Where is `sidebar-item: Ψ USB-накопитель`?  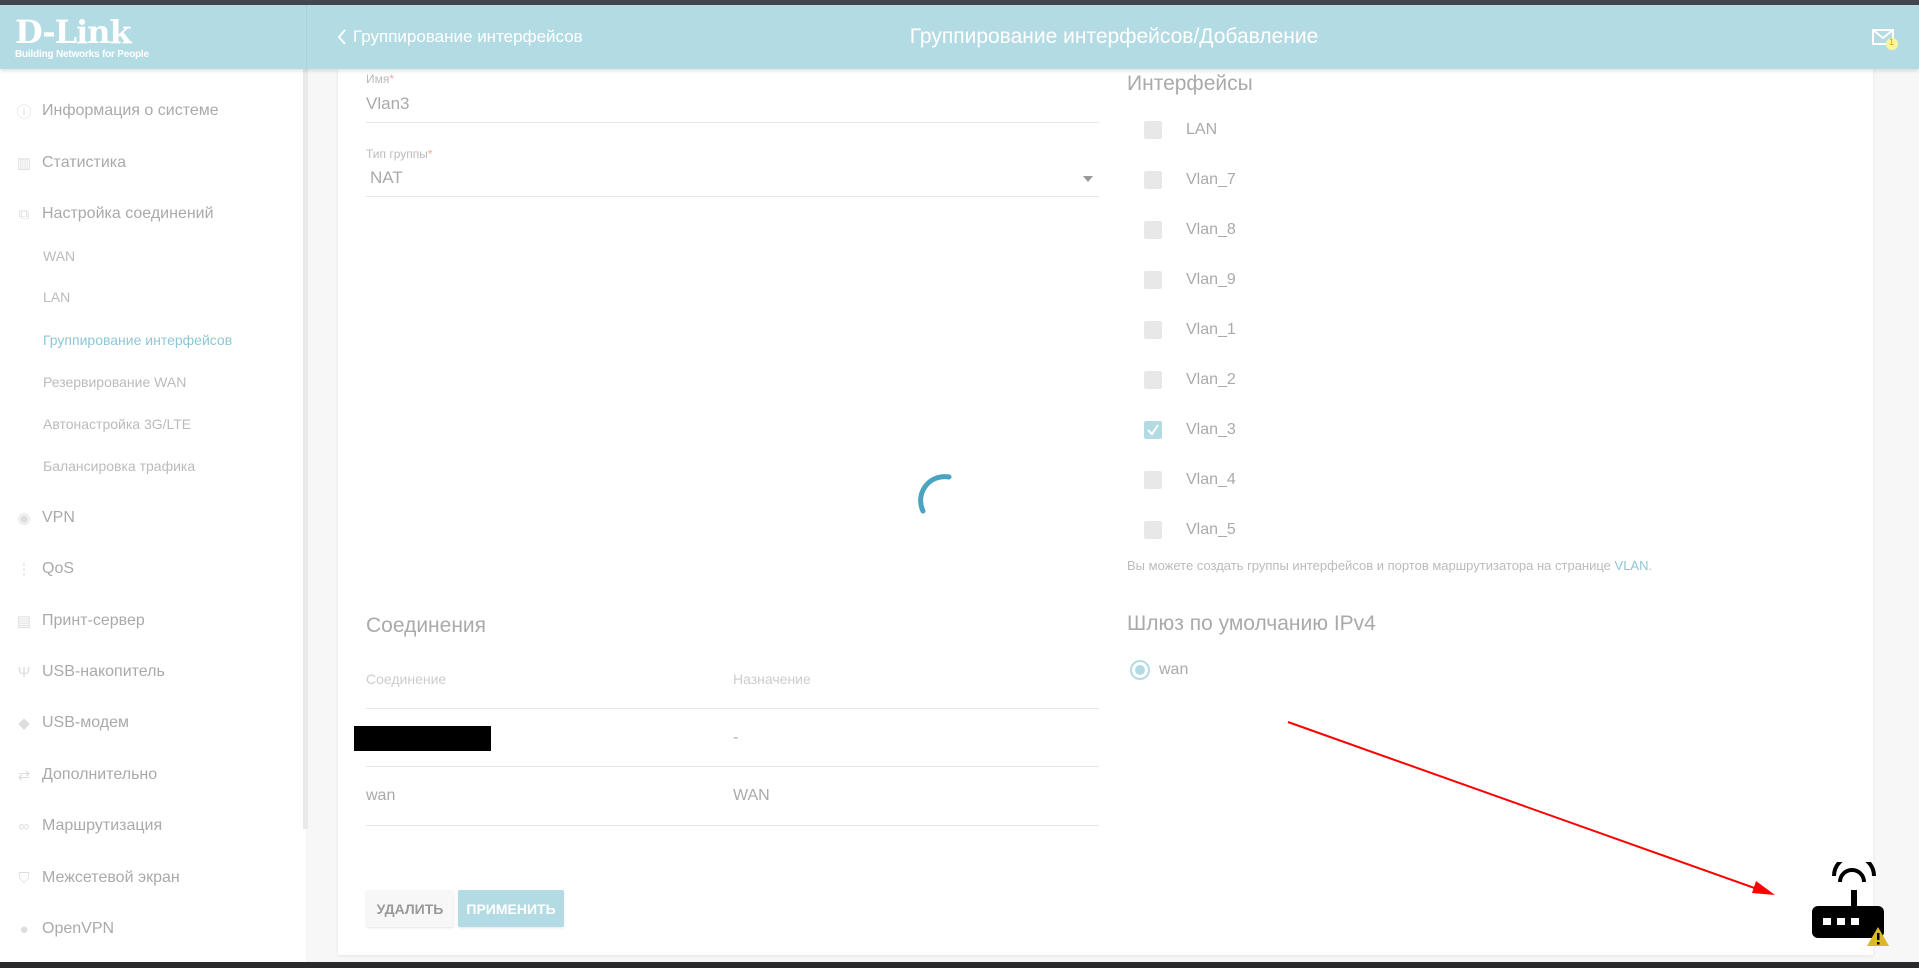
sidebar-item: Ψ USB-накопитель is located at coordinates (90, 672).